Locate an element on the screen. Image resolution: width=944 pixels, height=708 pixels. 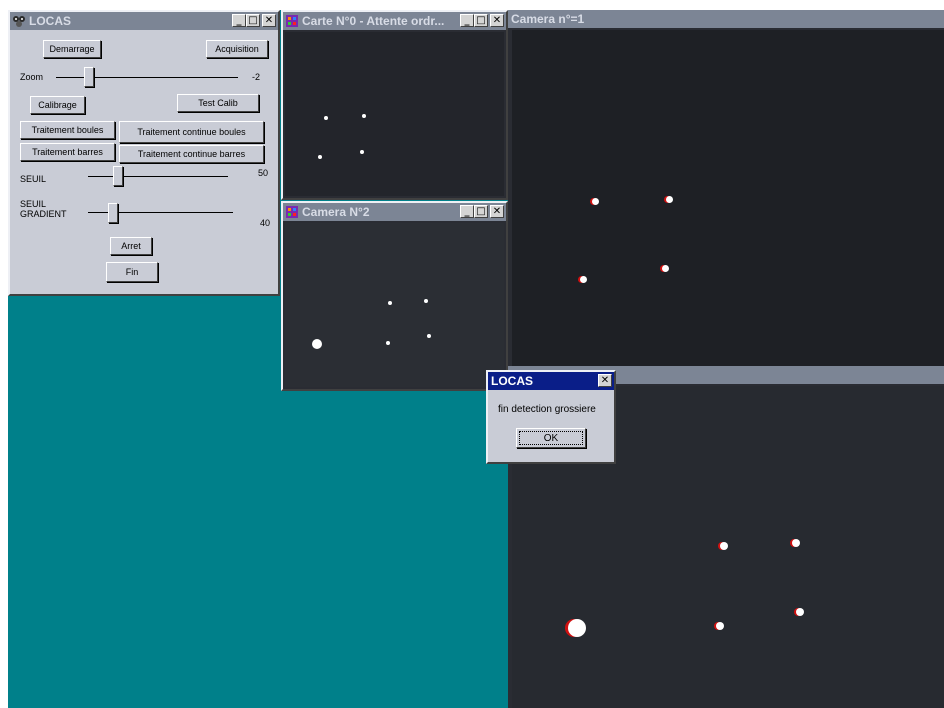
dialog-message: fin detection grossiere is located at coordinates (547, 409).